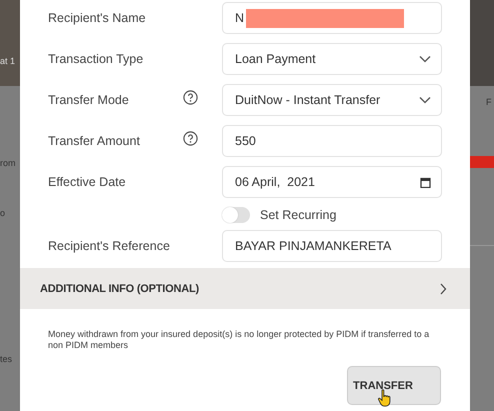 Image resolution: width=494 pixels, height=411 pixels. I want to click on alert-bar, so click(482, 162).